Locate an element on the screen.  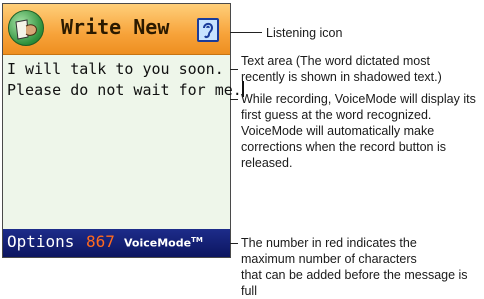
text-line-last: Please do not wait for me. is located at coordinates (125, 90).